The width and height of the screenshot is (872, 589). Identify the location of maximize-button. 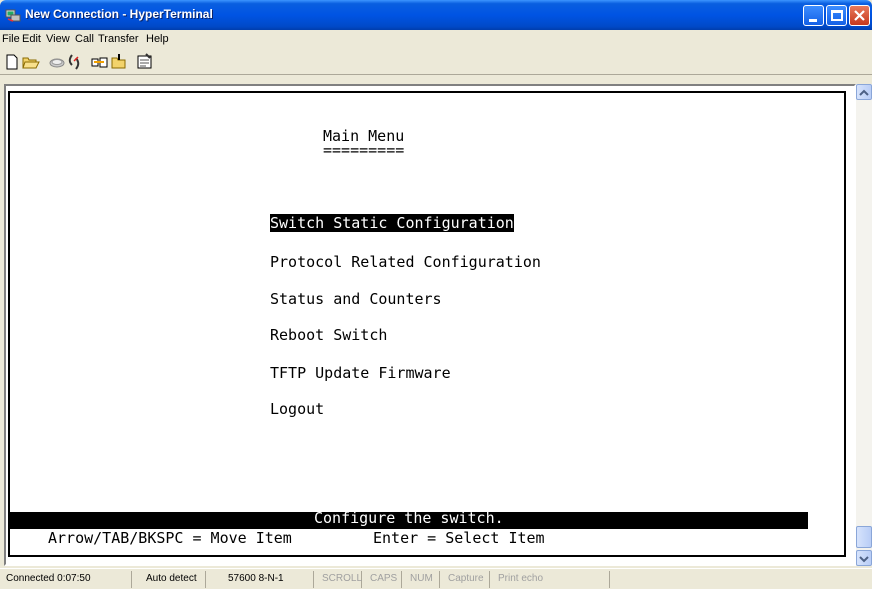
(836, 15).